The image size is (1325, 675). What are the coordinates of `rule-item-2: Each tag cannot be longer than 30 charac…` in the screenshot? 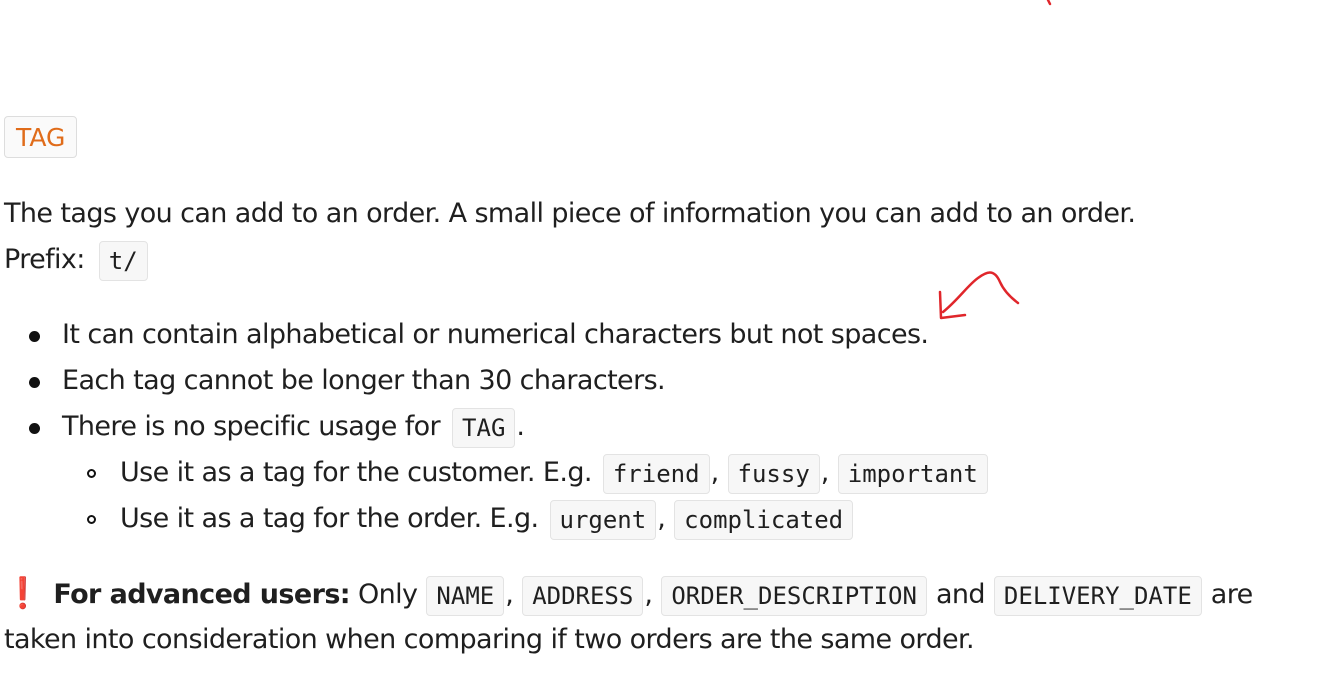 It's located at (364, 381).